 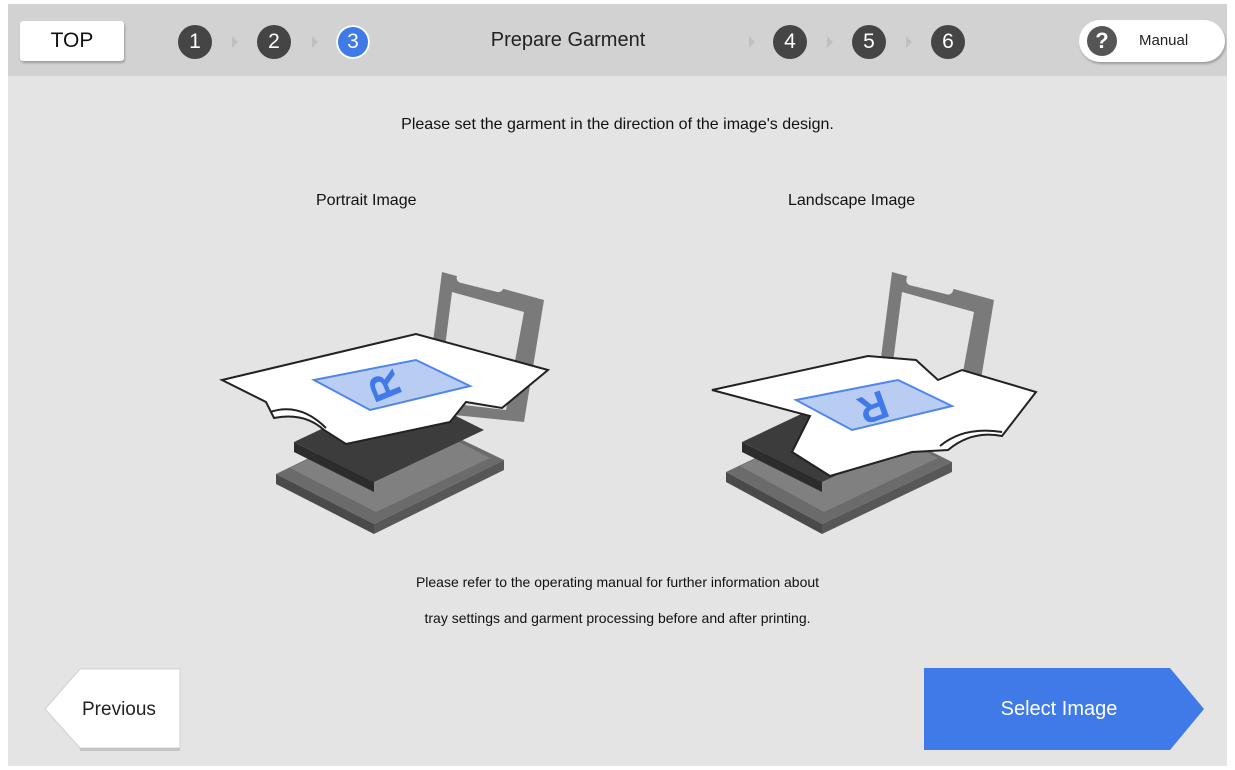 I want to click on step-header: TOP 1 2 3 Prepare Garment 4 5 6 ? Manual, so click(x=617, y=40).